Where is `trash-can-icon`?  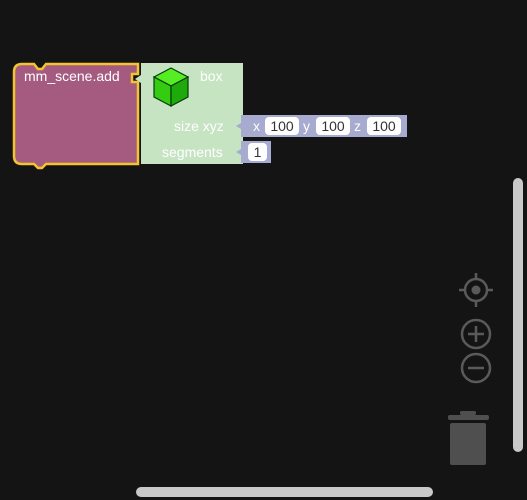 trash-can-icon is located at coordinates (468, 438).